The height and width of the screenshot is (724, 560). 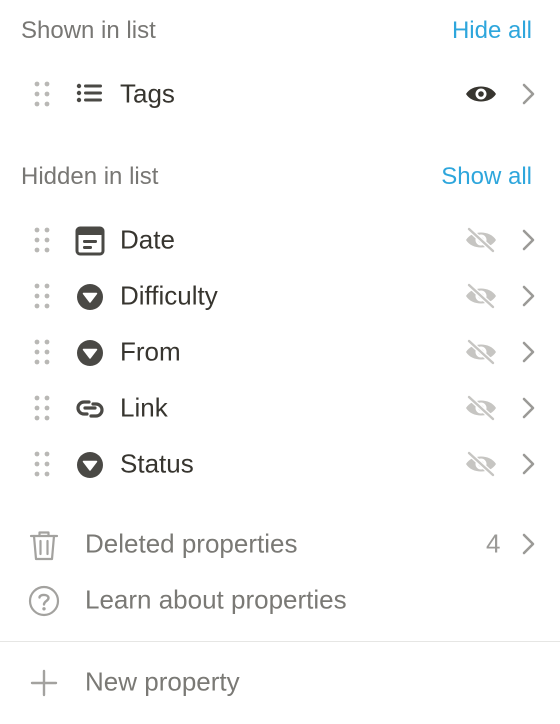 What do you see at coordinates (280, 352) in the screenshot?
I see `property-row-from: From` at bounding box center [280, 352].